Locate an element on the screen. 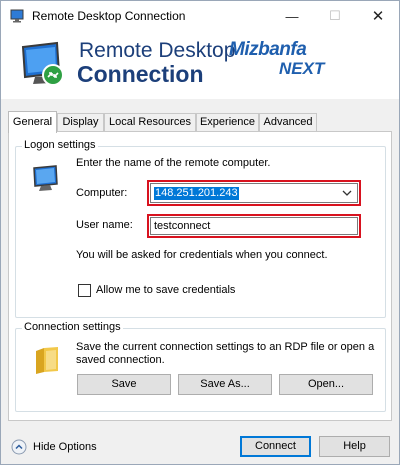  chevron-up-circle-icon is located at coordinates (19, 447).